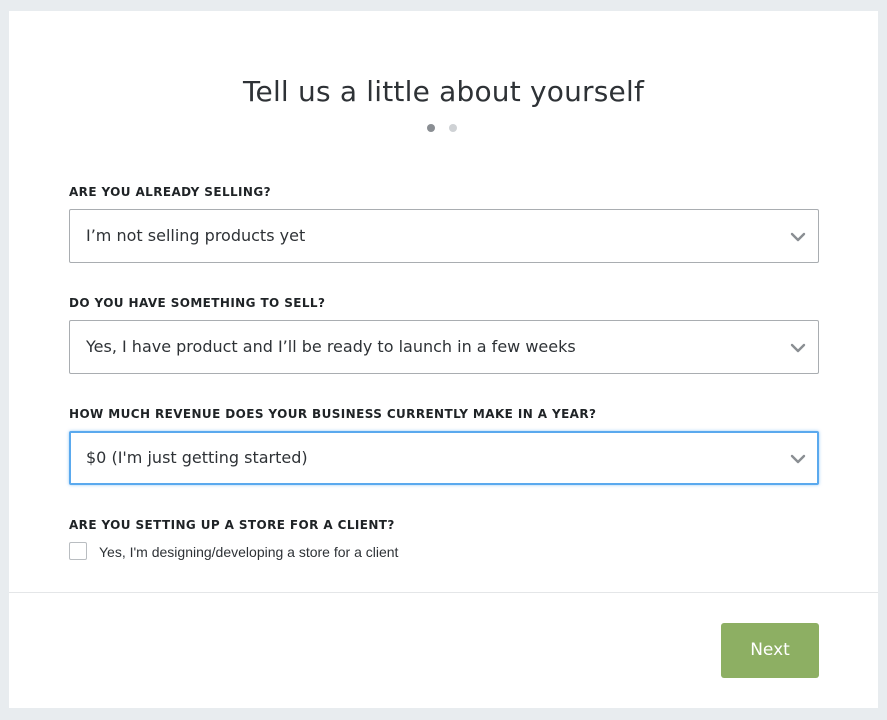 The image size is (887, 720). Describe the element at coordinates (453, 128) in the screenshot. I see `step-dot-inactive` at that location.